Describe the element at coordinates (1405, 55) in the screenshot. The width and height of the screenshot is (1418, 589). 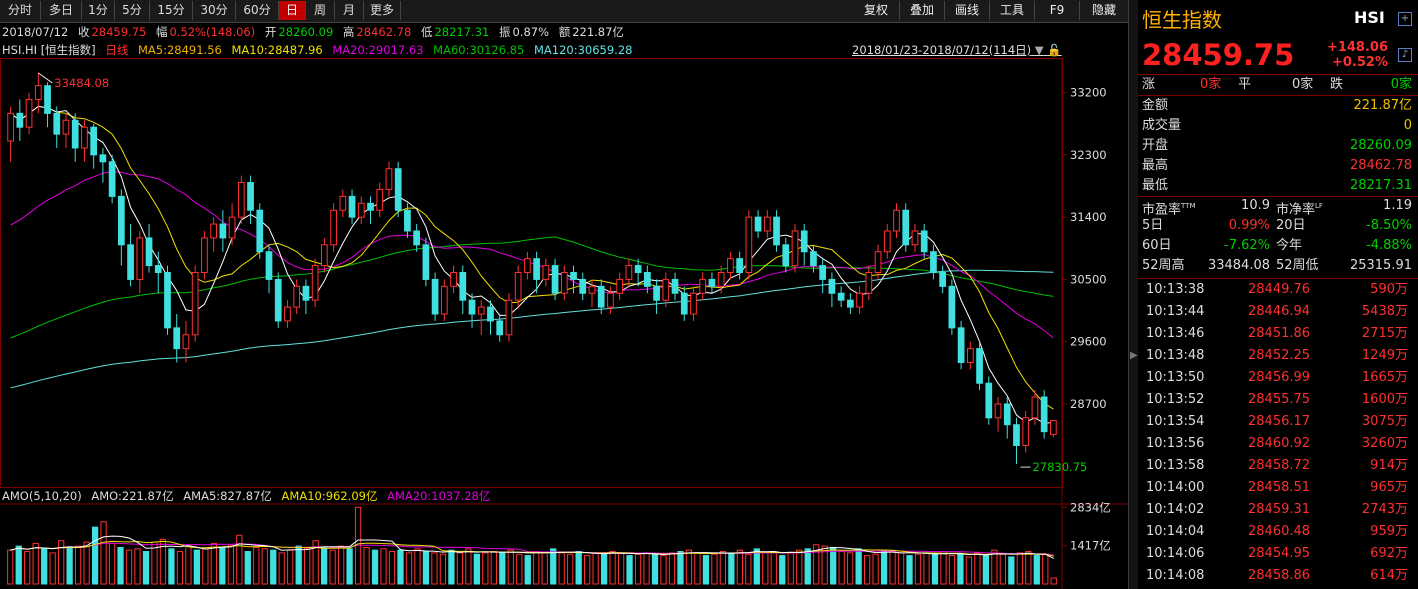
I see `alert-bell-icon: ♪` at that location.